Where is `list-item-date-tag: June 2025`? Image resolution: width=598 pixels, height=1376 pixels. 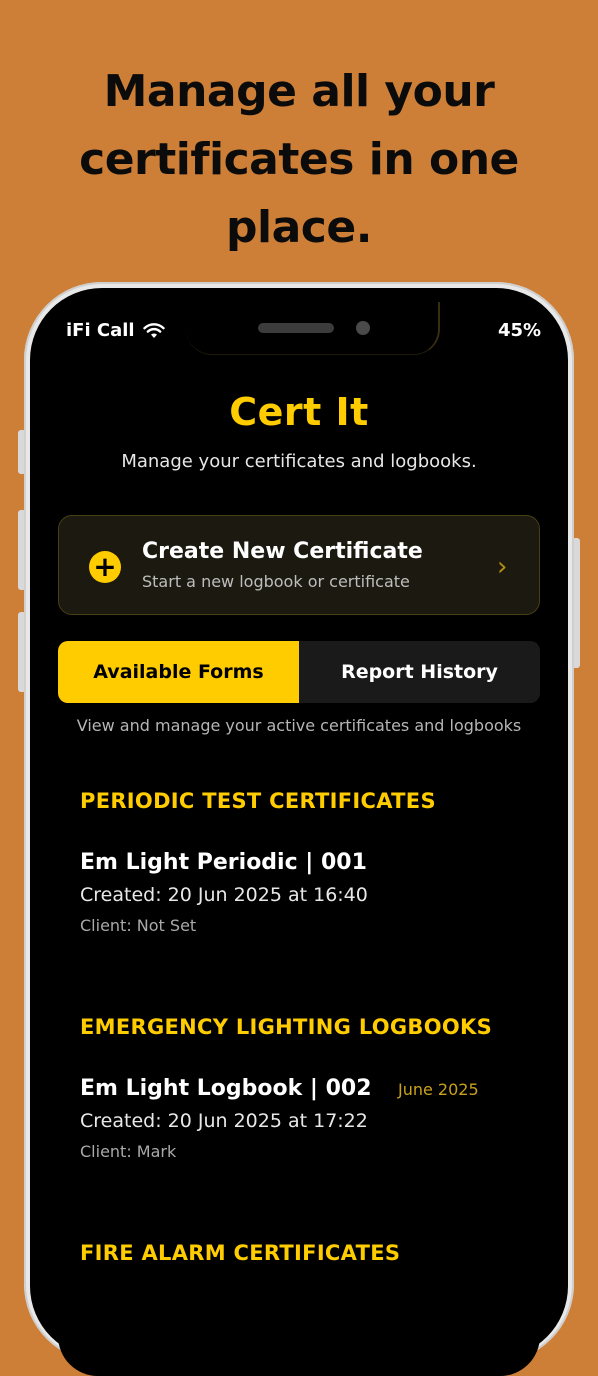 list-item-date-tag: June 2025 is located at coordinates (438, 1089).